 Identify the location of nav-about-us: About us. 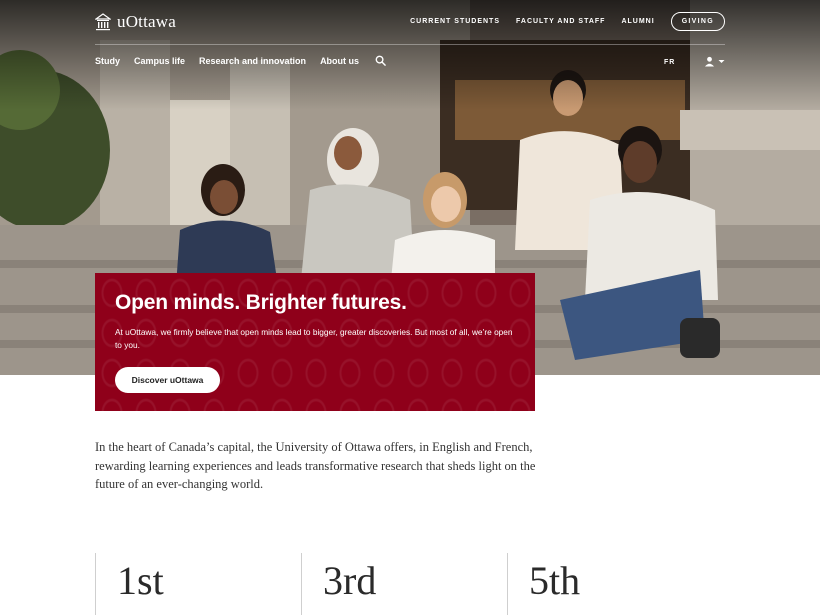
(339, 61).